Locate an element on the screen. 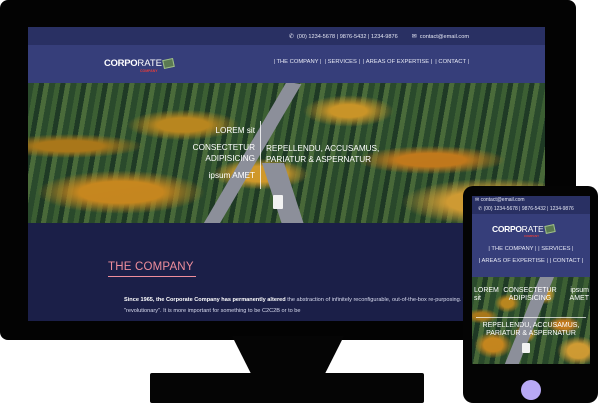 This screenshot has width=600, height=403. phone-home-button is located at coordinates (531, 390).